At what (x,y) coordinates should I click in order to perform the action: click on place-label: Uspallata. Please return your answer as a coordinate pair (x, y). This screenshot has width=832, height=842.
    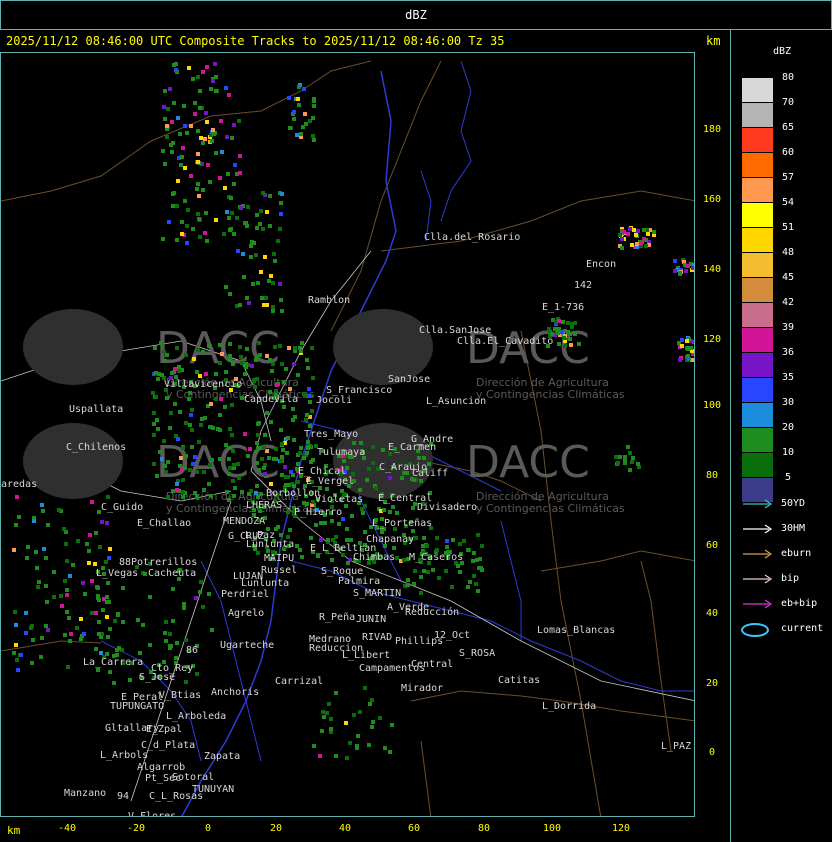
    Looking at the image, I should click on (96, 409).